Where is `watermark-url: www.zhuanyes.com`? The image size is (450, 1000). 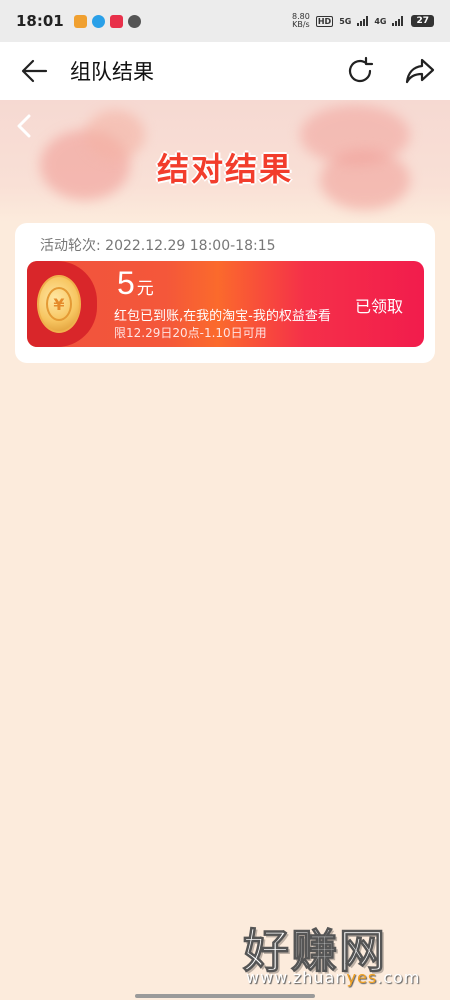 watermark-url: www.zhuanyes.com is located at coordinates (333, 977).